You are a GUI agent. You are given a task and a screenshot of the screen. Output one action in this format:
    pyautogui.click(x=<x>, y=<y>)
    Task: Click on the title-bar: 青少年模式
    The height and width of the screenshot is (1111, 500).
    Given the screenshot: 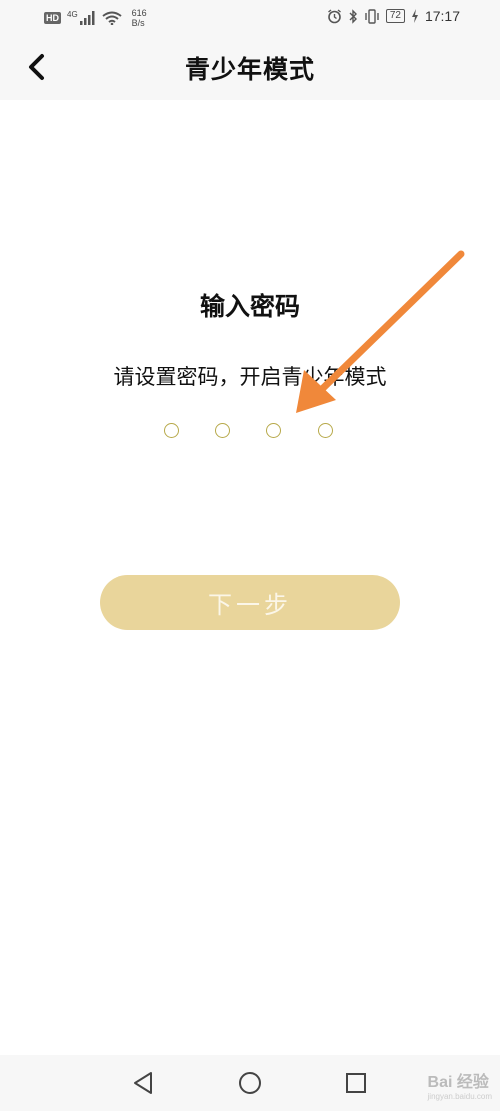 What is the action you would take?
    pyautogui.click(x=250, y=68)
    